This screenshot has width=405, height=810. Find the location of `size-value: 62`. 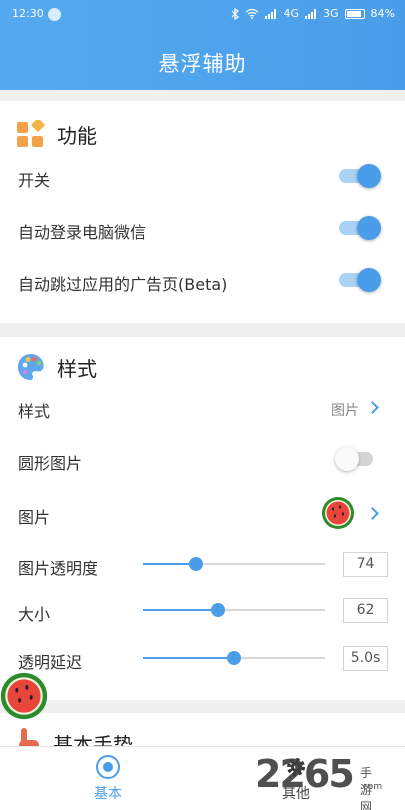

size-value: 62 is located at coordinates (365, 610).